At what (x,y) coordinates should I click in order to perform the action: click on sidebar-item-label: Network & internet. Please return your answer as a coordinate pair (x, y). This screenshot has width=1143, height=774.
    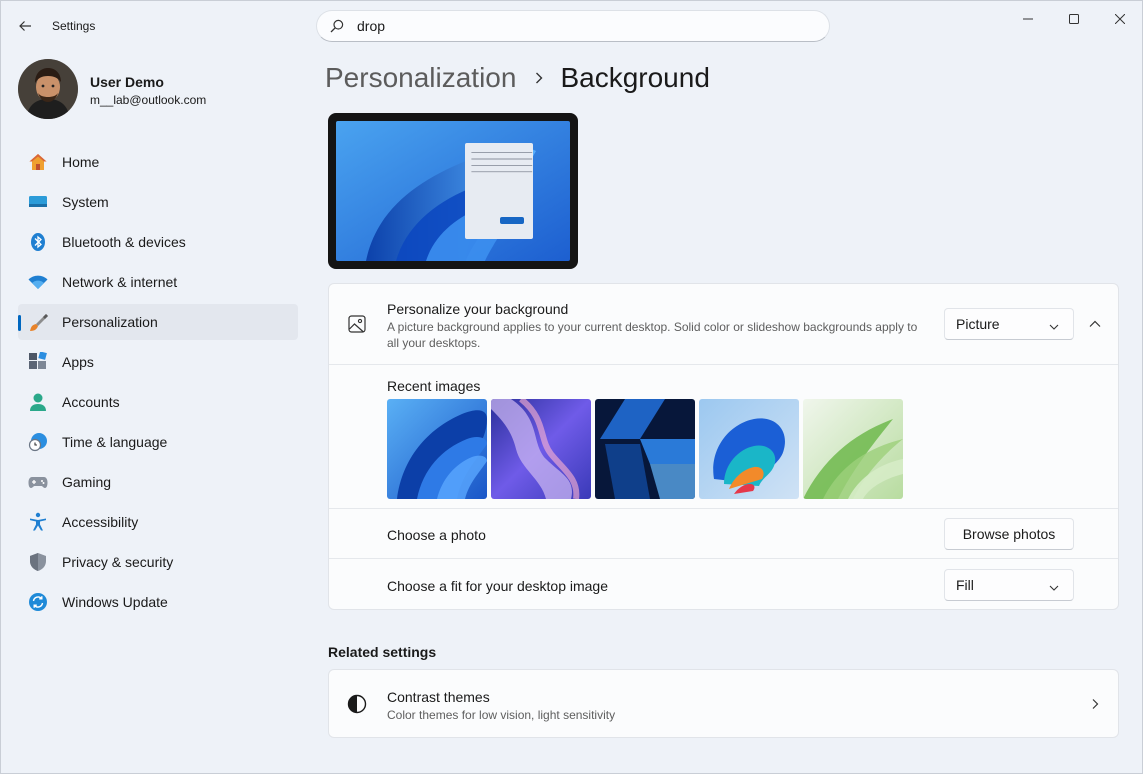
    Looking at the image, I should click on (120, 282).